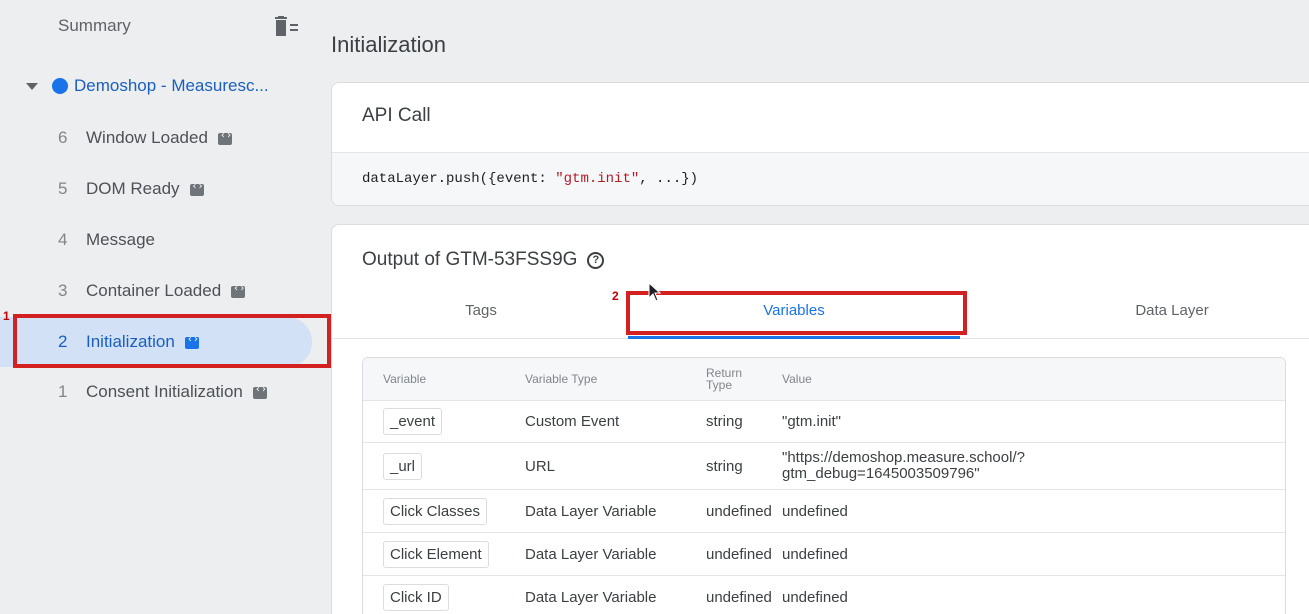 This screenshot has width=1309, height=614. What do you see at coordinates (669, 179) in the screenshot?
I see `code-suffix: , ...})` at bounding box center [669, 179].